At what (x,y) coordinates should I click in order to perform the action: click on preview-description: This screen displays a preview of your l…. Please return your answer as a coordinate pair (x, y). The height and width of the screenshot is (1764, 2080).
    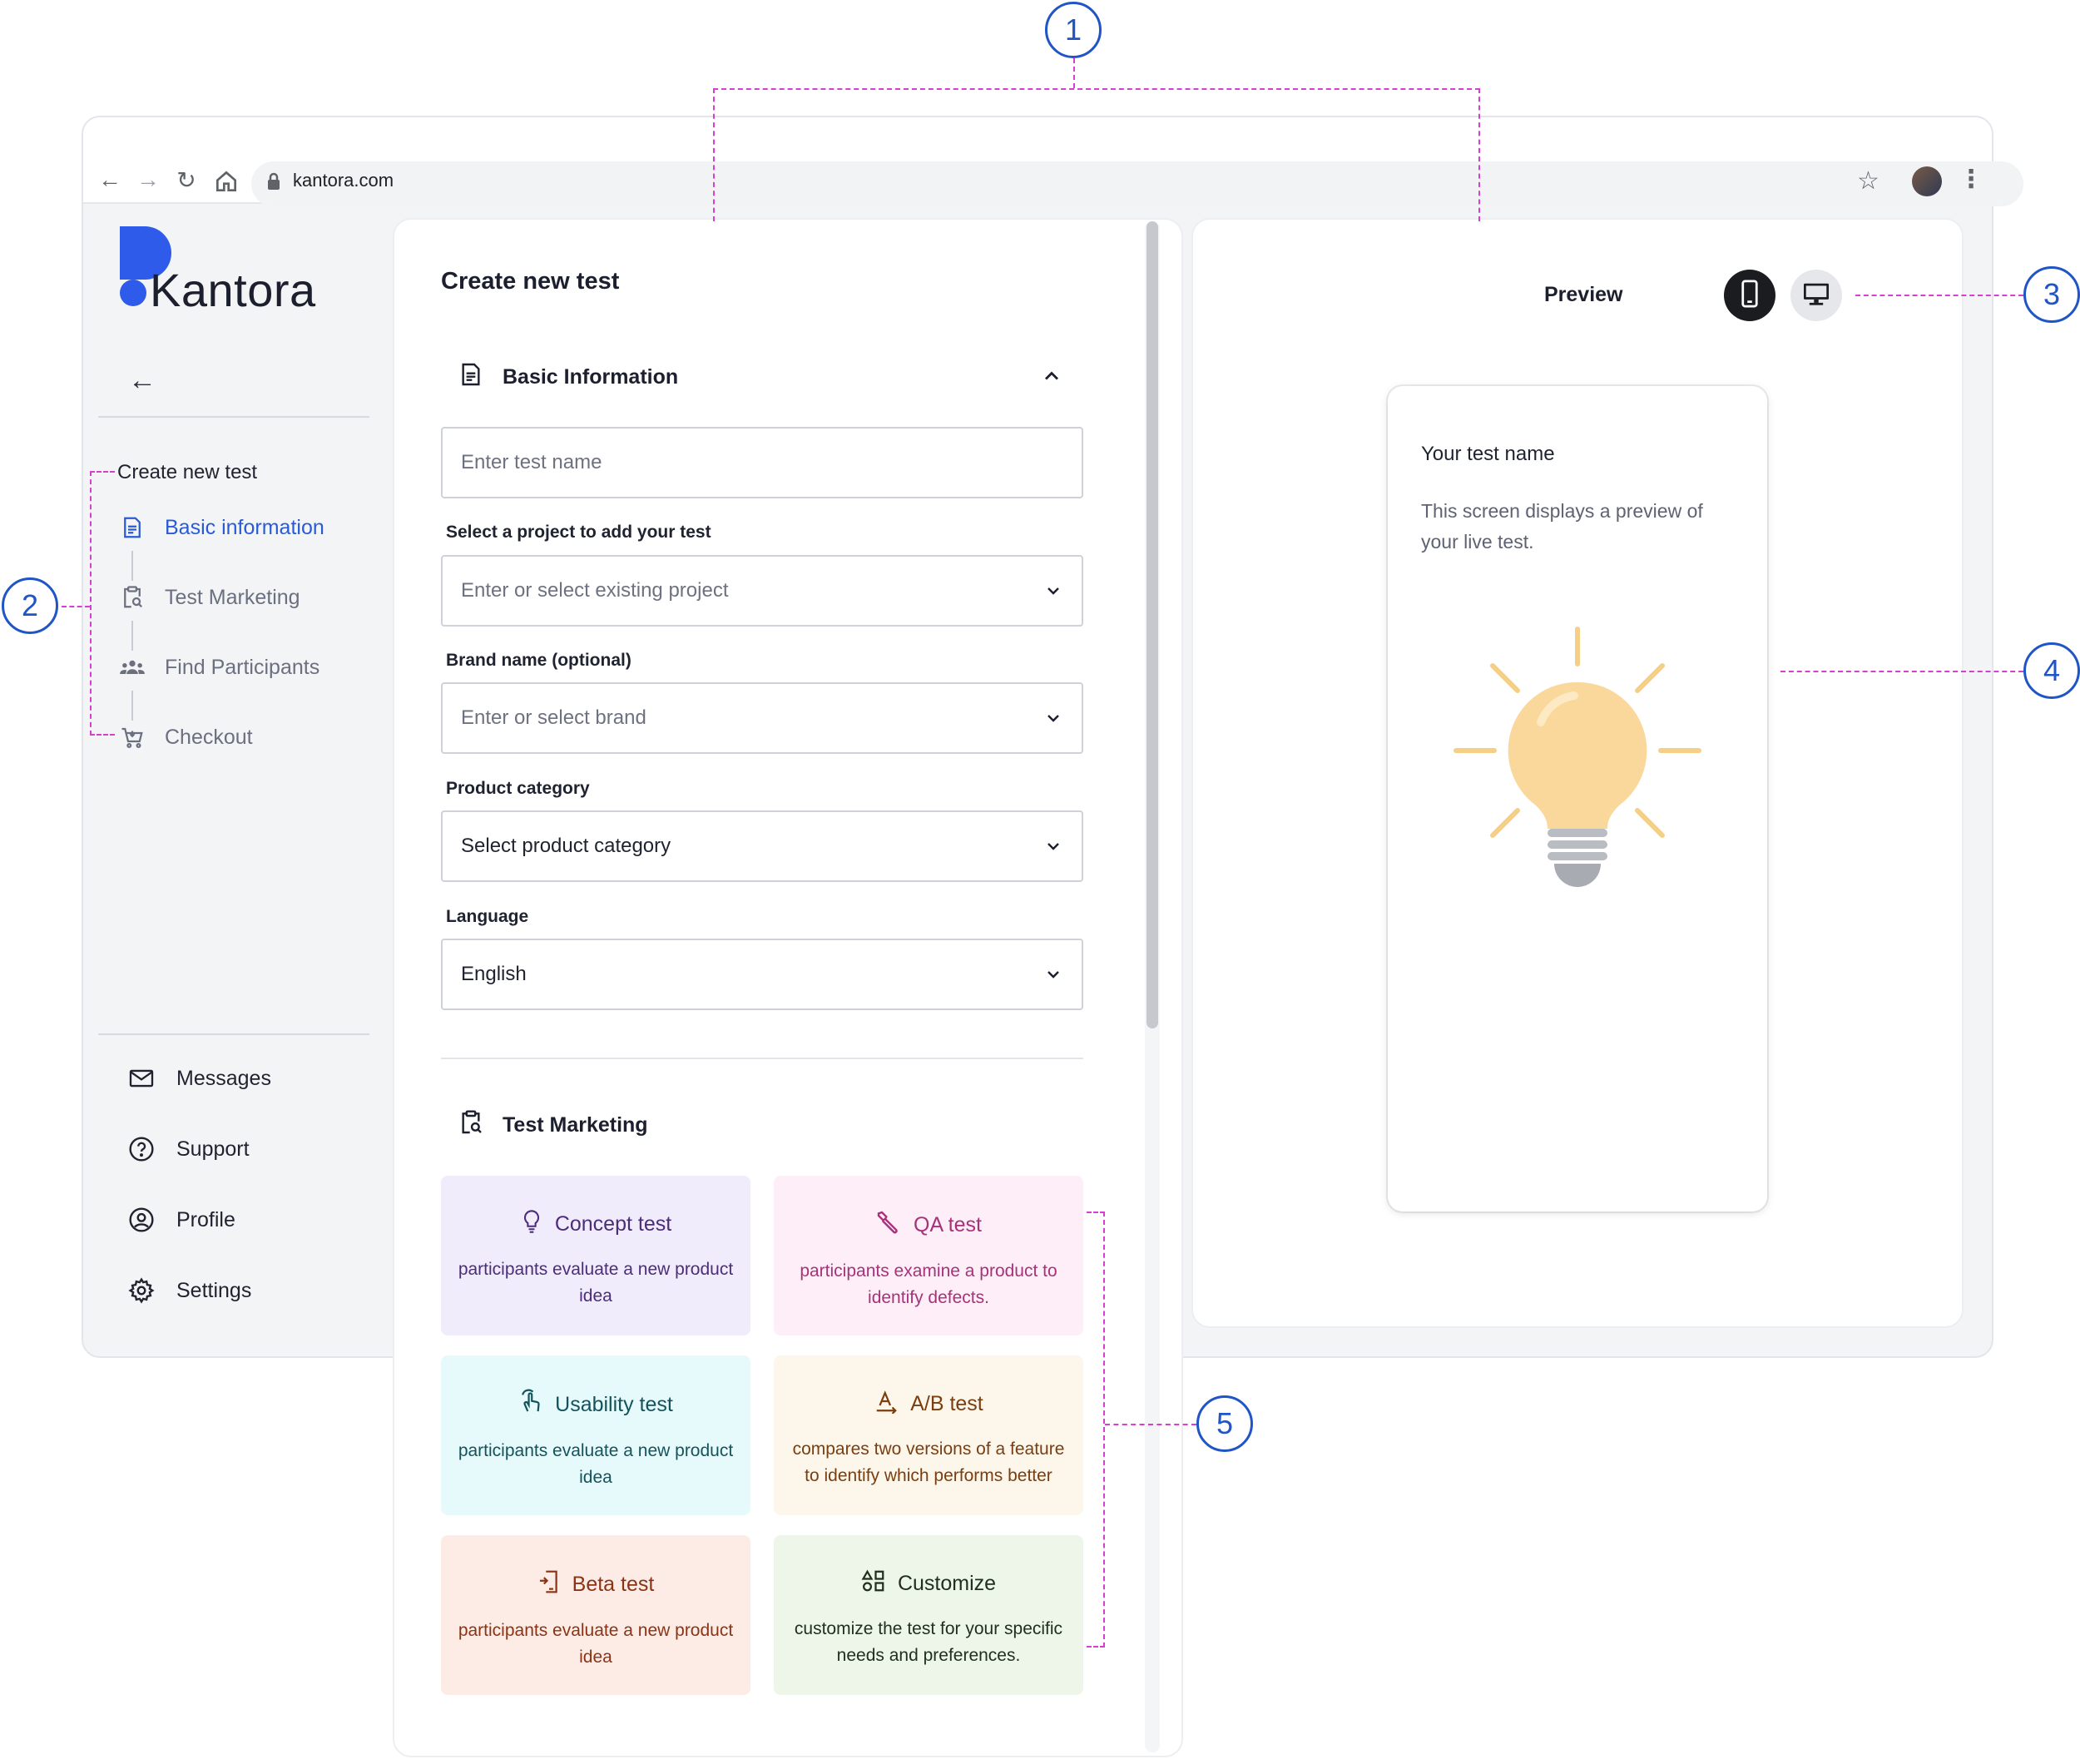
    Looking at the image, I should click on (1562, 526).